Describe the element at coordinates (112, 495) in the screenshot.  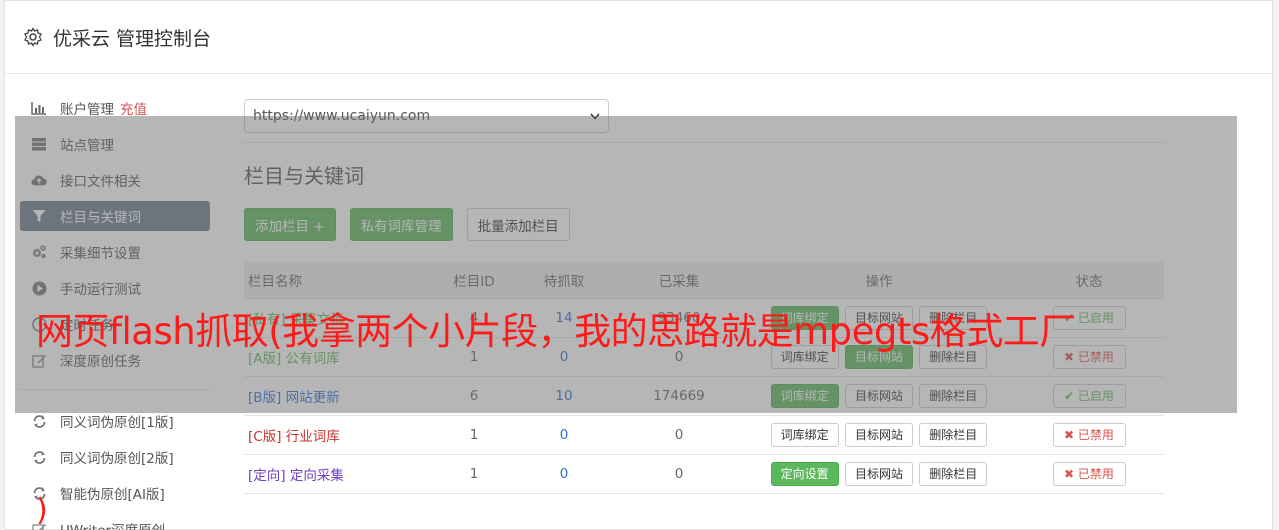
I see `sidebar-item-label: 智能伪原创[AI版]` at that location.